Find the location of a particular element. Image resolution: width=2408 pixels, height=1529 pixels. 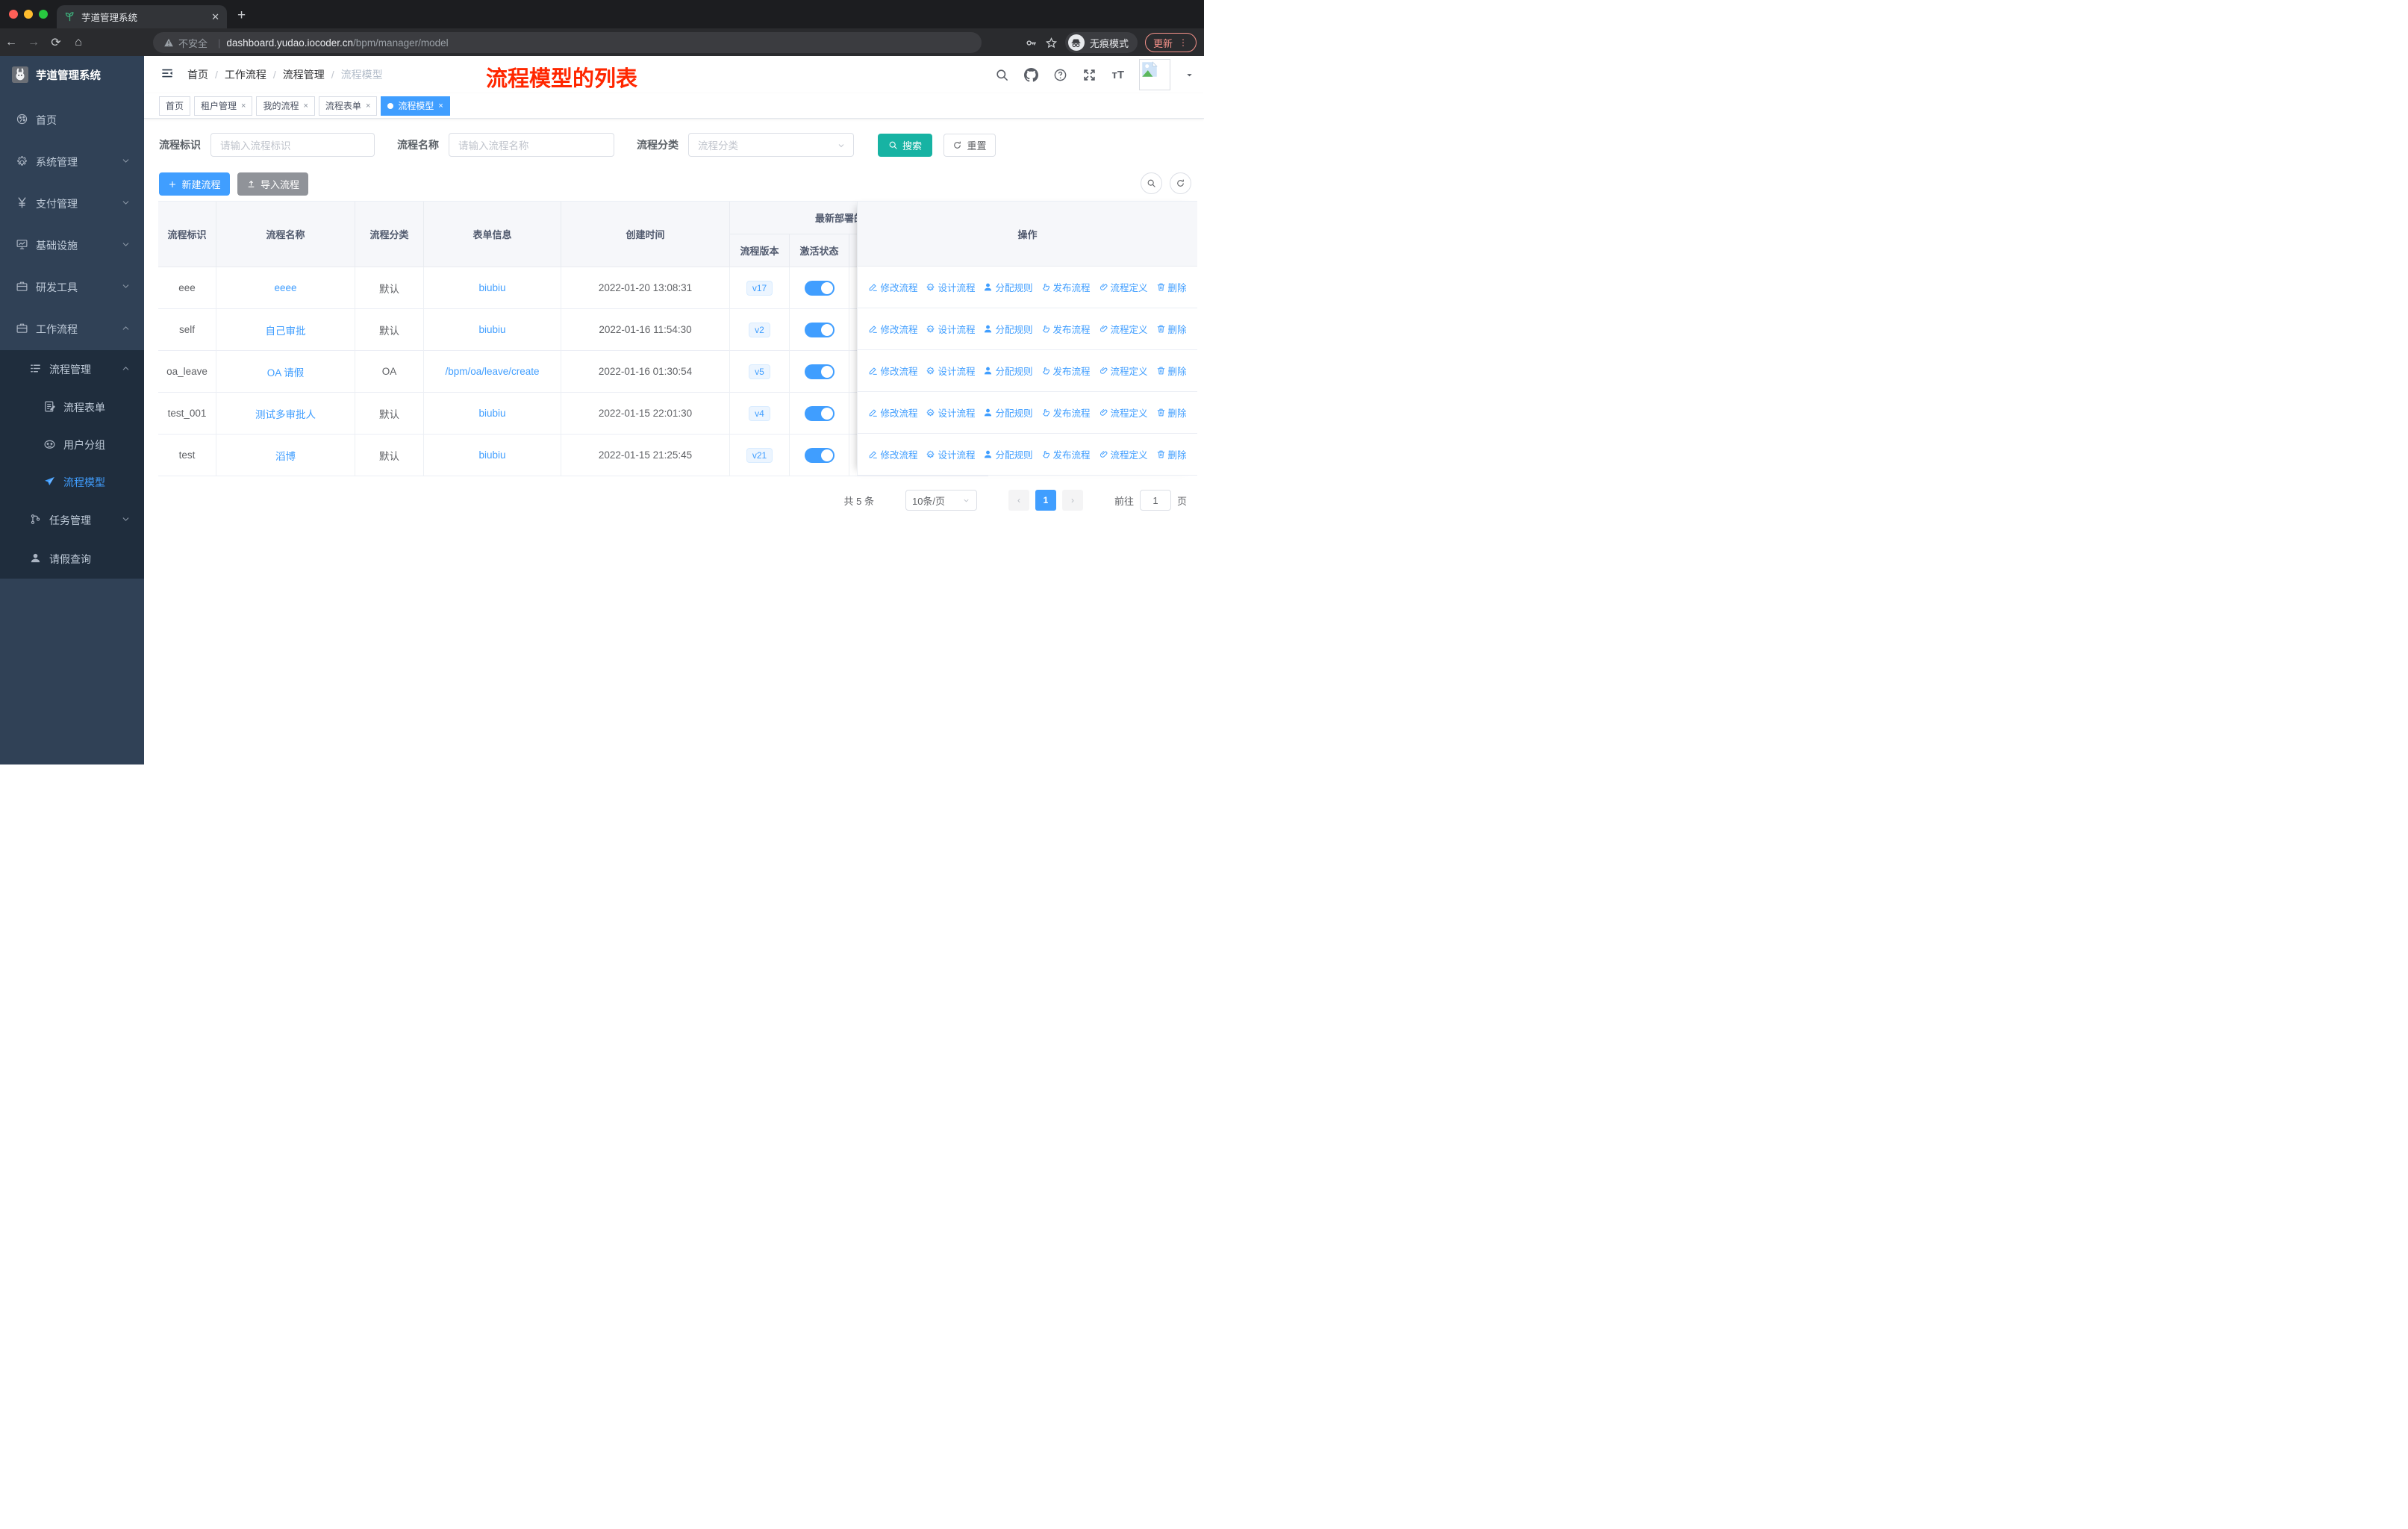

version-badge: v5 is located at coordinates (759, 371).